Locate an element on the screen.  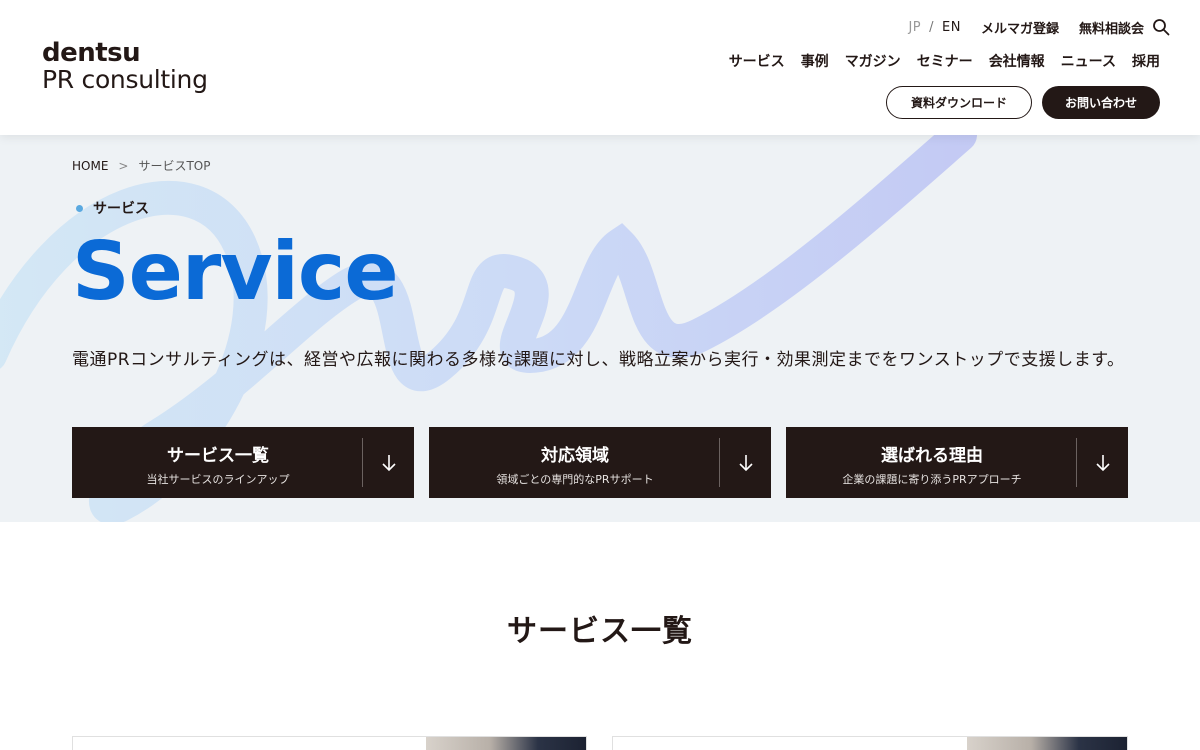
nav-company: 会社情報 is located at coordinates (1017, 61).